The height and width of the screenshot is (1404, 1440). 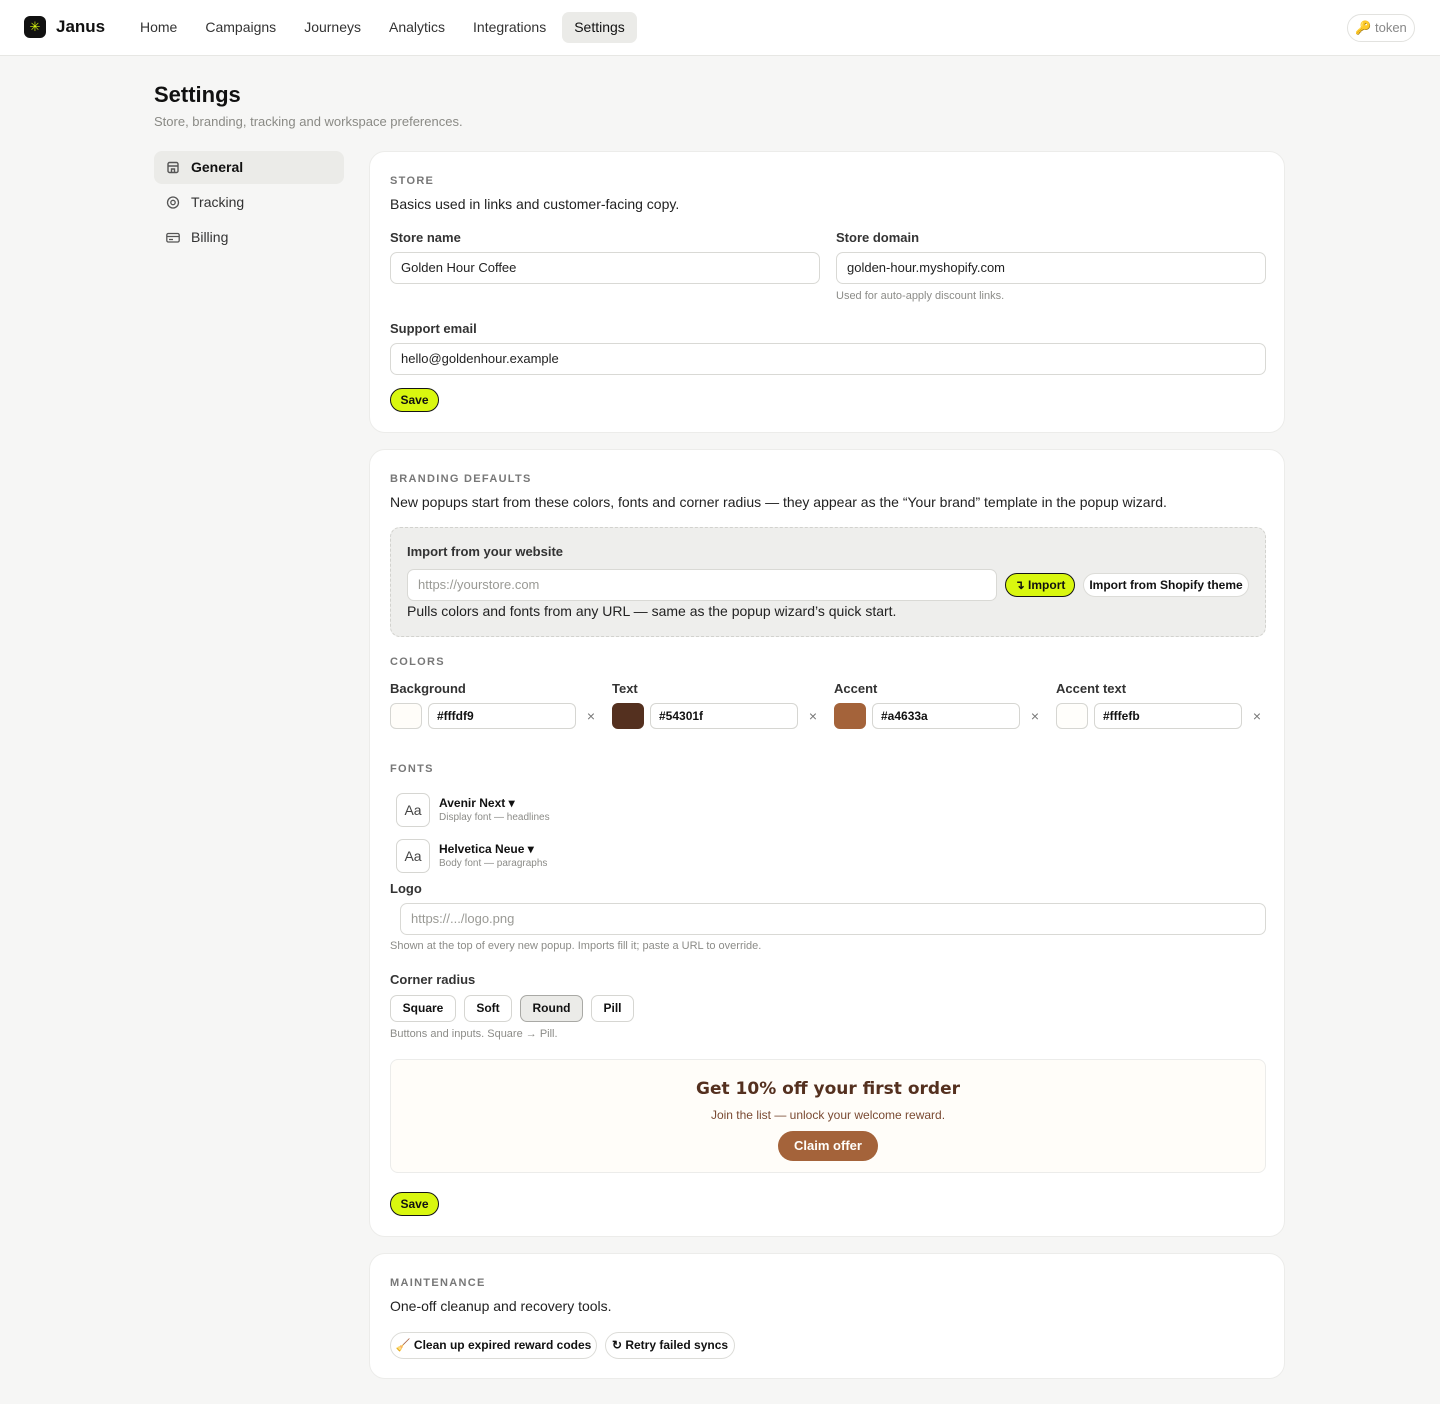 I want to click on sidebar-item-label: Billing, so click(x=210, y=237).